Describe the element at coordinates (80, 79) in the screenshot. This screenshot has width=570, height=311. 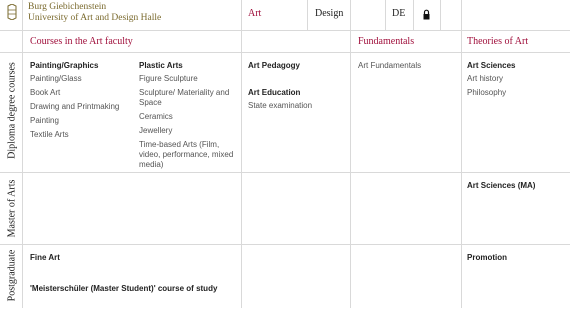
I see `list-item: Painting/Glass` at that location.